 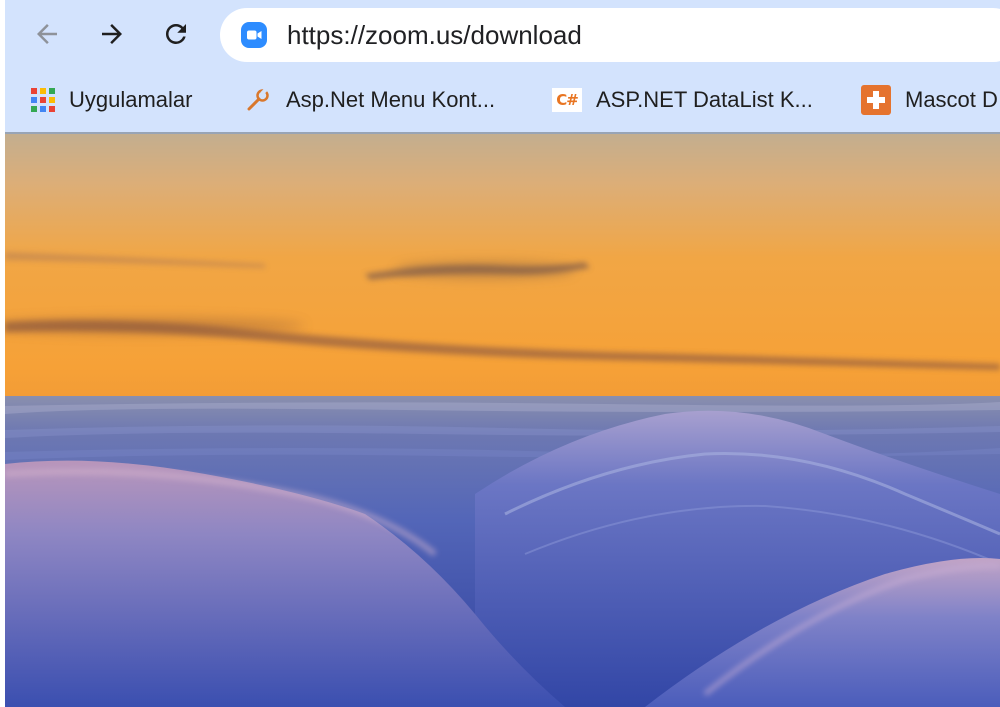 What do you see at coordinates (567, 100) in the screenshot?
I see `csharp-icon: C#` at bounding box center [567, 100].